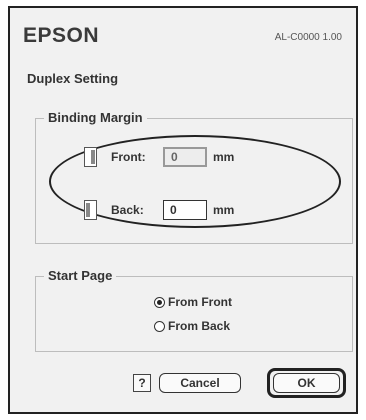 Image resolution: width=366 pixels, height=420 pixels. I want to click on front-label: Front:, so click(128, 157).